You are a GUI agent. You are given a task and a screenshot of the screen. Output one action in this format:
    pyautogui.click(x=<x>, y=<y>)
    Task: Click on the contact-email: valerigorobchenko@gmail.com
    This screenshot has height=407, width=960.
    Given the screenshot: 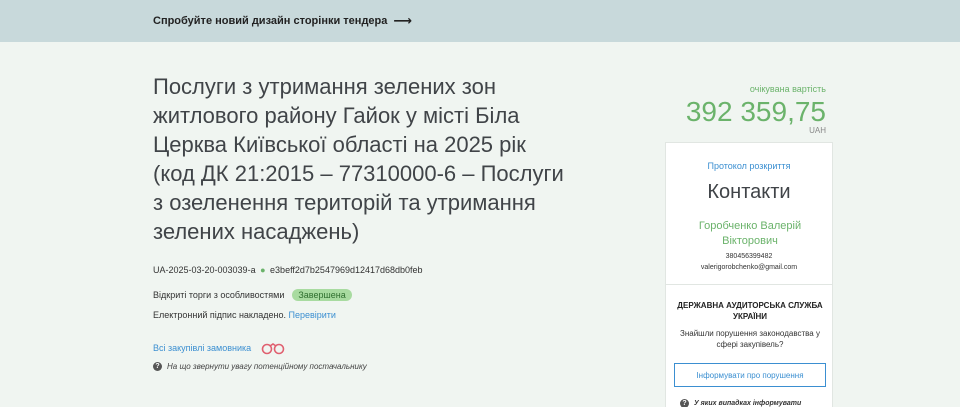 What is the action you would take?
    pyautogui.click(x=749, y=267)
    